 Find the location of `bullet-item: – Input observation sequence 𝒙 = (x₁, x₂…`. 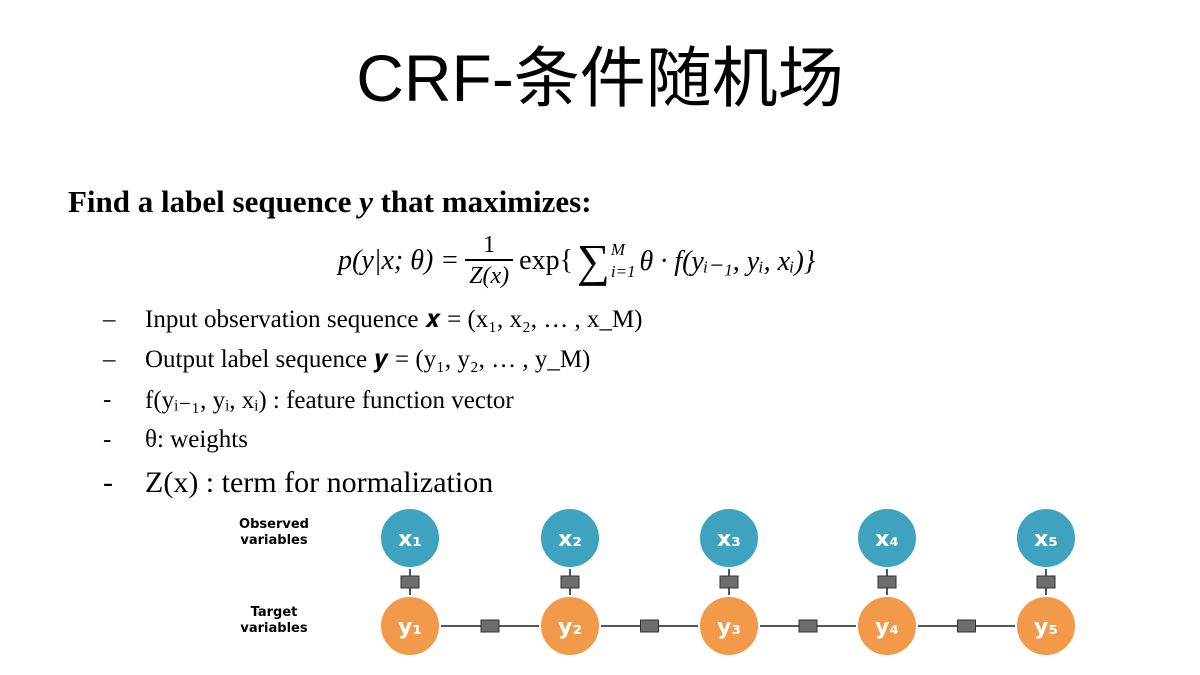

bullet-item: – Input observation sequence 𝒙 = (x₁, x₂… is located at coordinates (373, 320).